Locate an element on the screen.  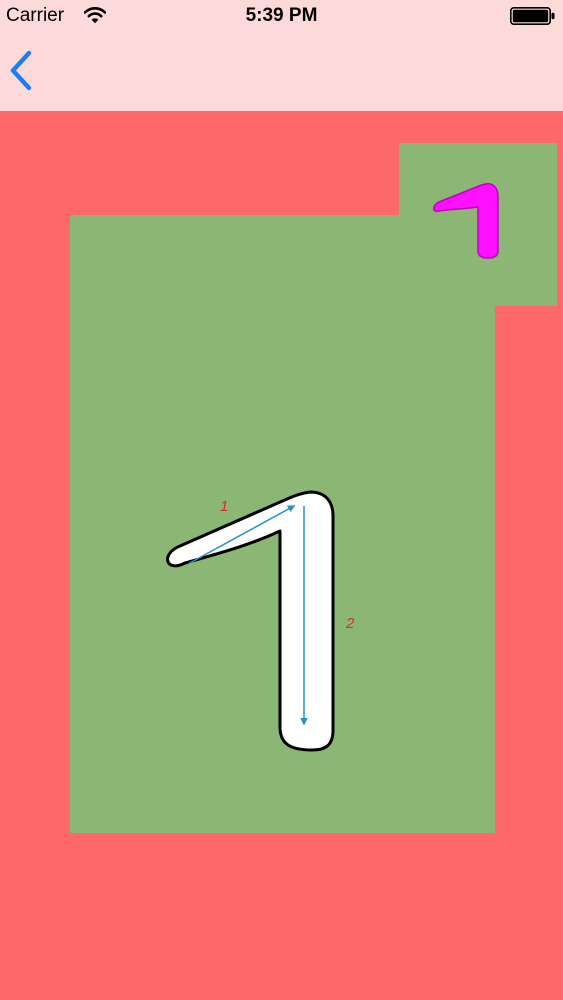
preview-tile is located at coordinates (478, 224).